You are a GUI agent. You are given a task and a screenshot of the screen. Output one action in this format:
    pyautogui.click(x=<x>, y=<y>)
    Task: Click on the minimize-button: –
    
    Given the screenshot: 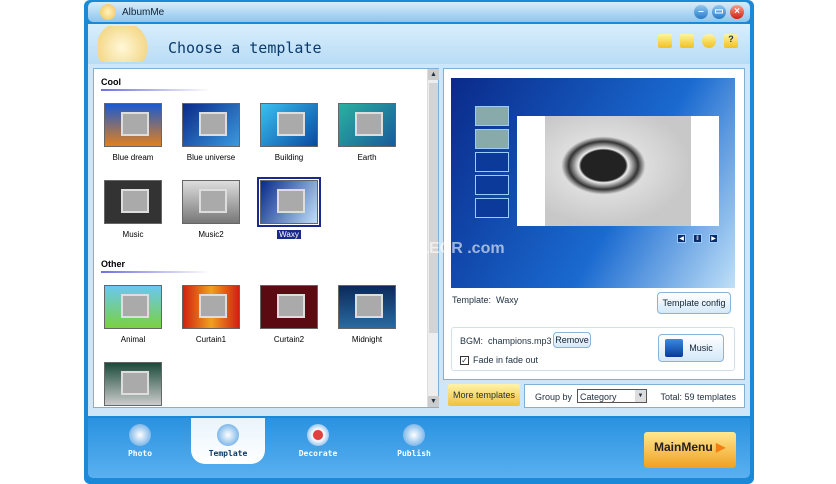 What is the action you would take?
    pyautogui.click(x=701, y=12)
    